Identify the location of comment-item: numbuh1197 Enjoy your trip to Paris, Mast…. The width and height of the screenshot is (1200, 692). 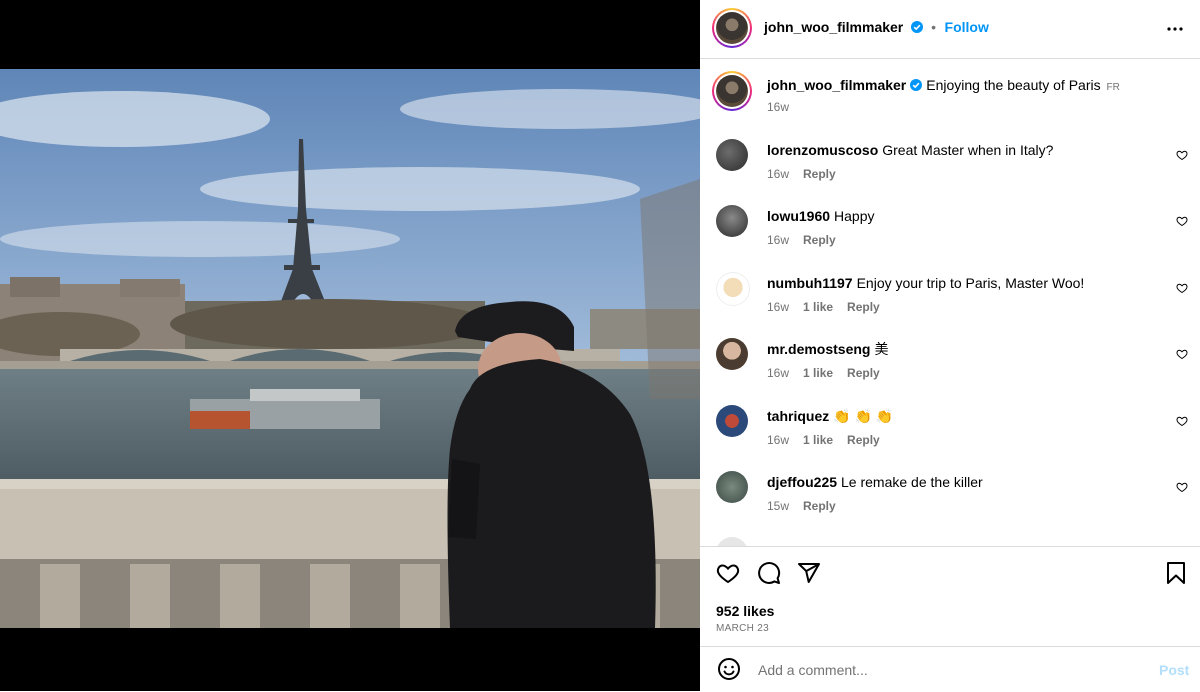
(950, 302).